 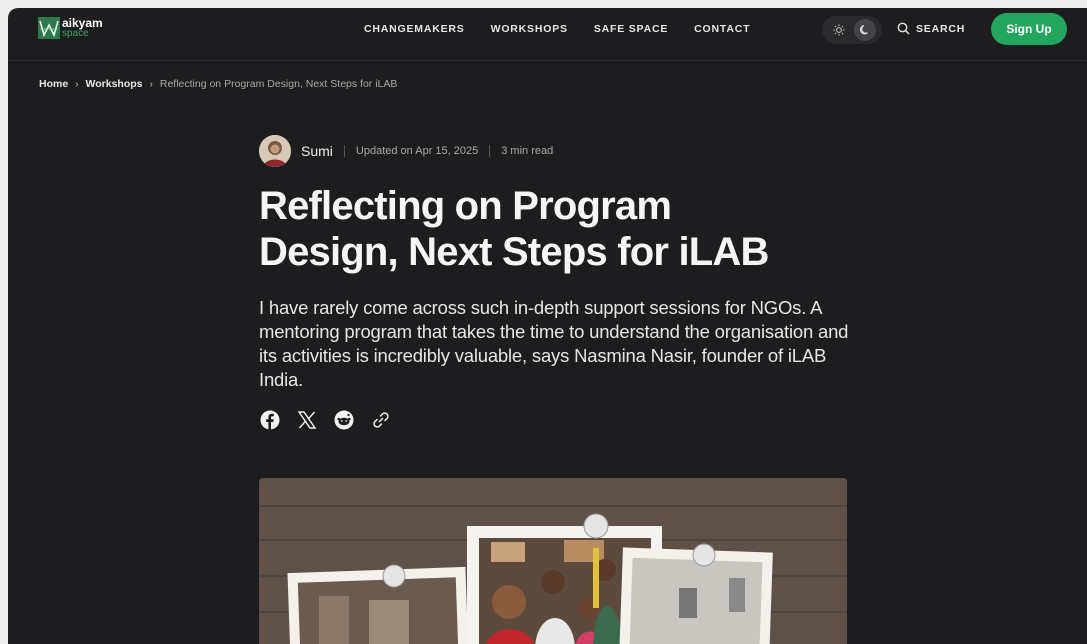 What do you see at coordinates (317, 151) in the screenshot?
I see `author-name: Sumi` at bounding box center [317, 151].